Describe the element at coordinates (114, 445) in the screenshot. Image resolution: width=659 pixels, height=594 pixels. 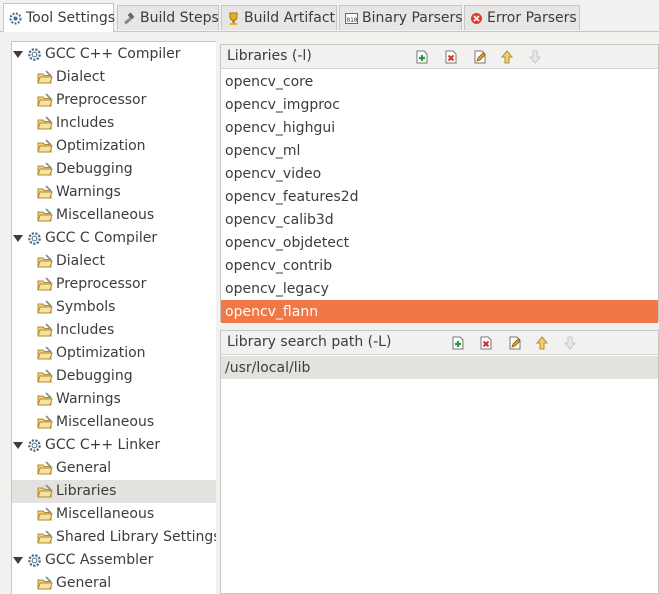
I see `tree-item: GCC C++ Linker` at that location.